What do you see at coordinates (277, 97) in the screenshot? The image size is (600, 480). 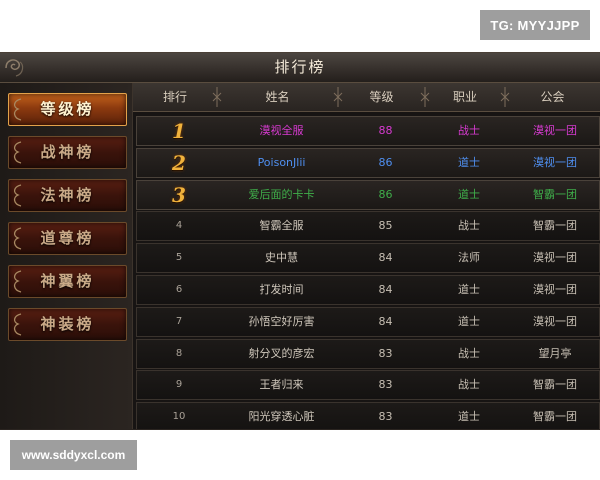 I see `column-header-name: 姓名` at bounding box center [277, 97].